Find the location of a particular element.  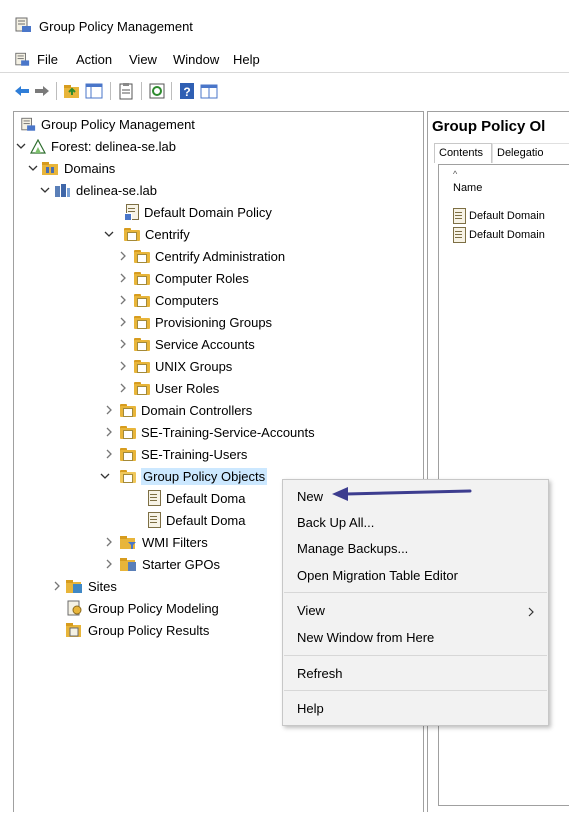

tree-node-se-training-users: SE-Training-Users is located at coordinates (183, 454).